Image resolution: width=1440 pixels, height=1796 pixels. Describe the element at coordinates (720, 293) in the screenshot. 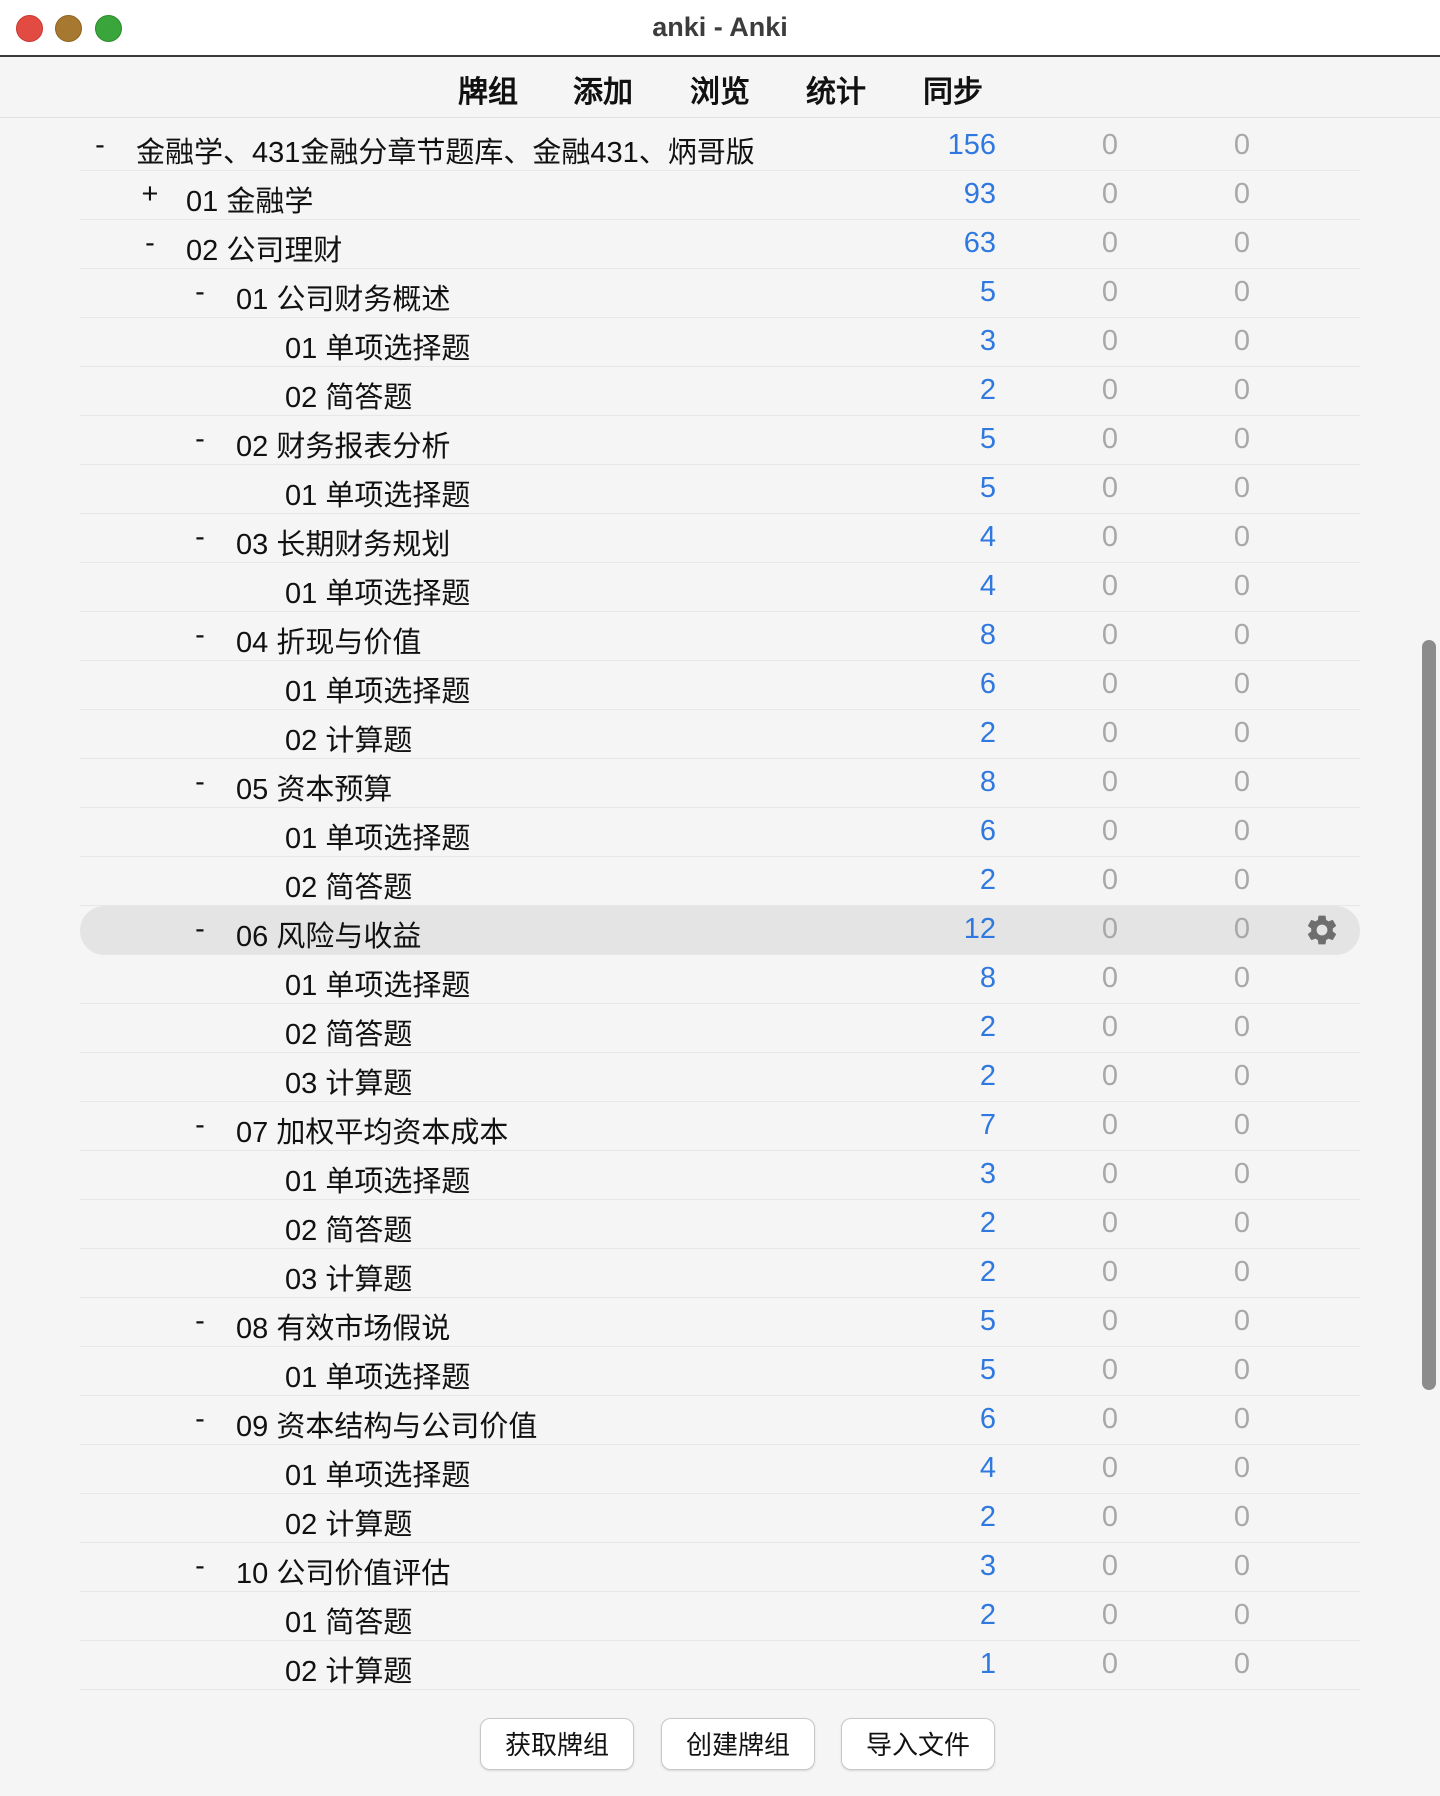

I see `deck-row: -01 公司财务概述 5 0 0` at that location.